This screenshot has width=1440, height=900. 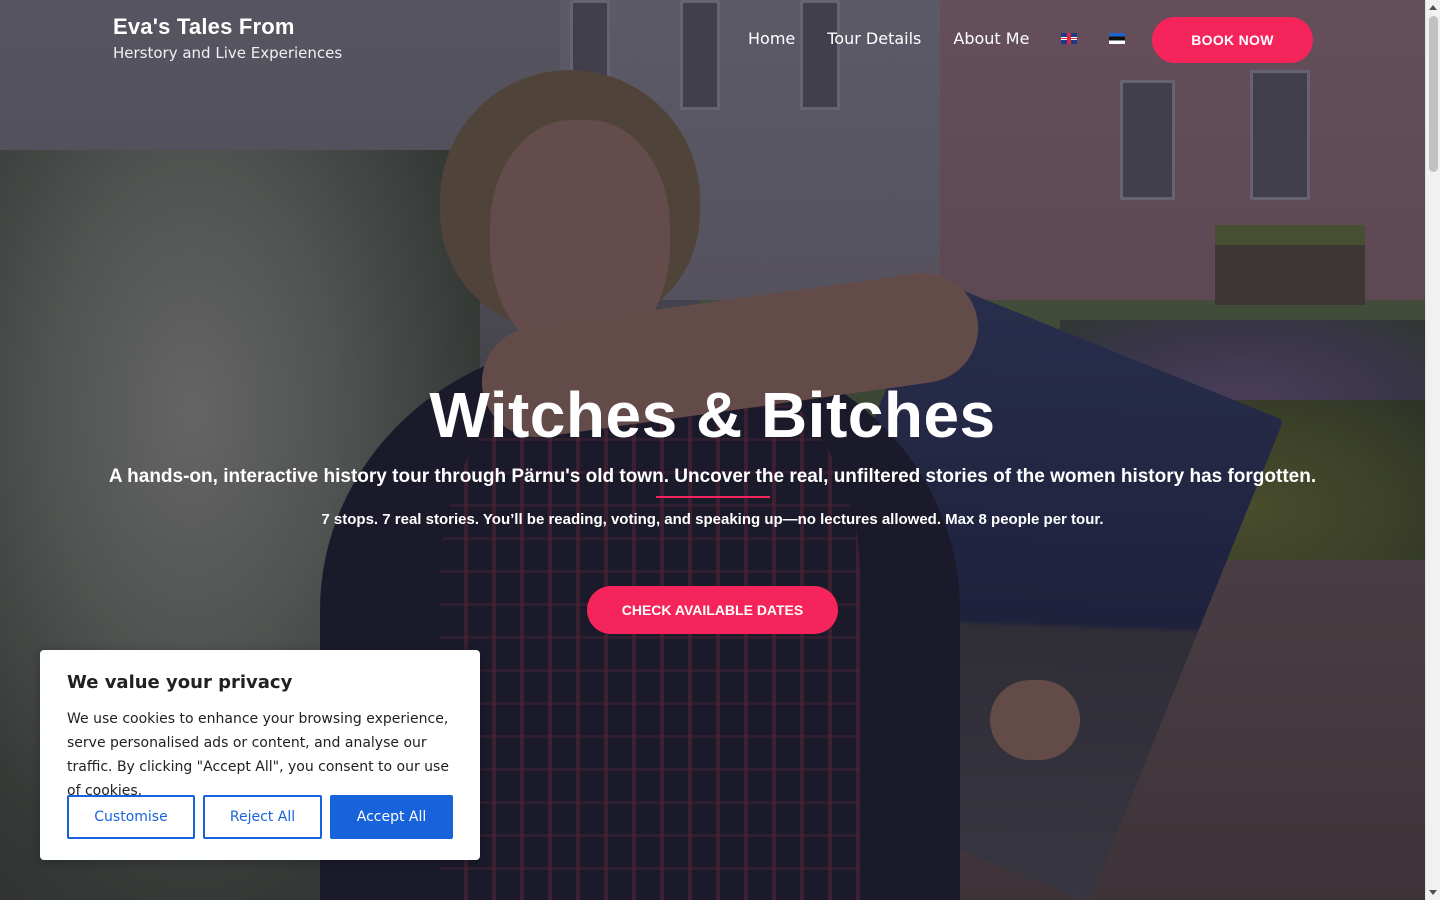 I want to click on scroll-down-arrow-icon, so click(x=1433, y=892).